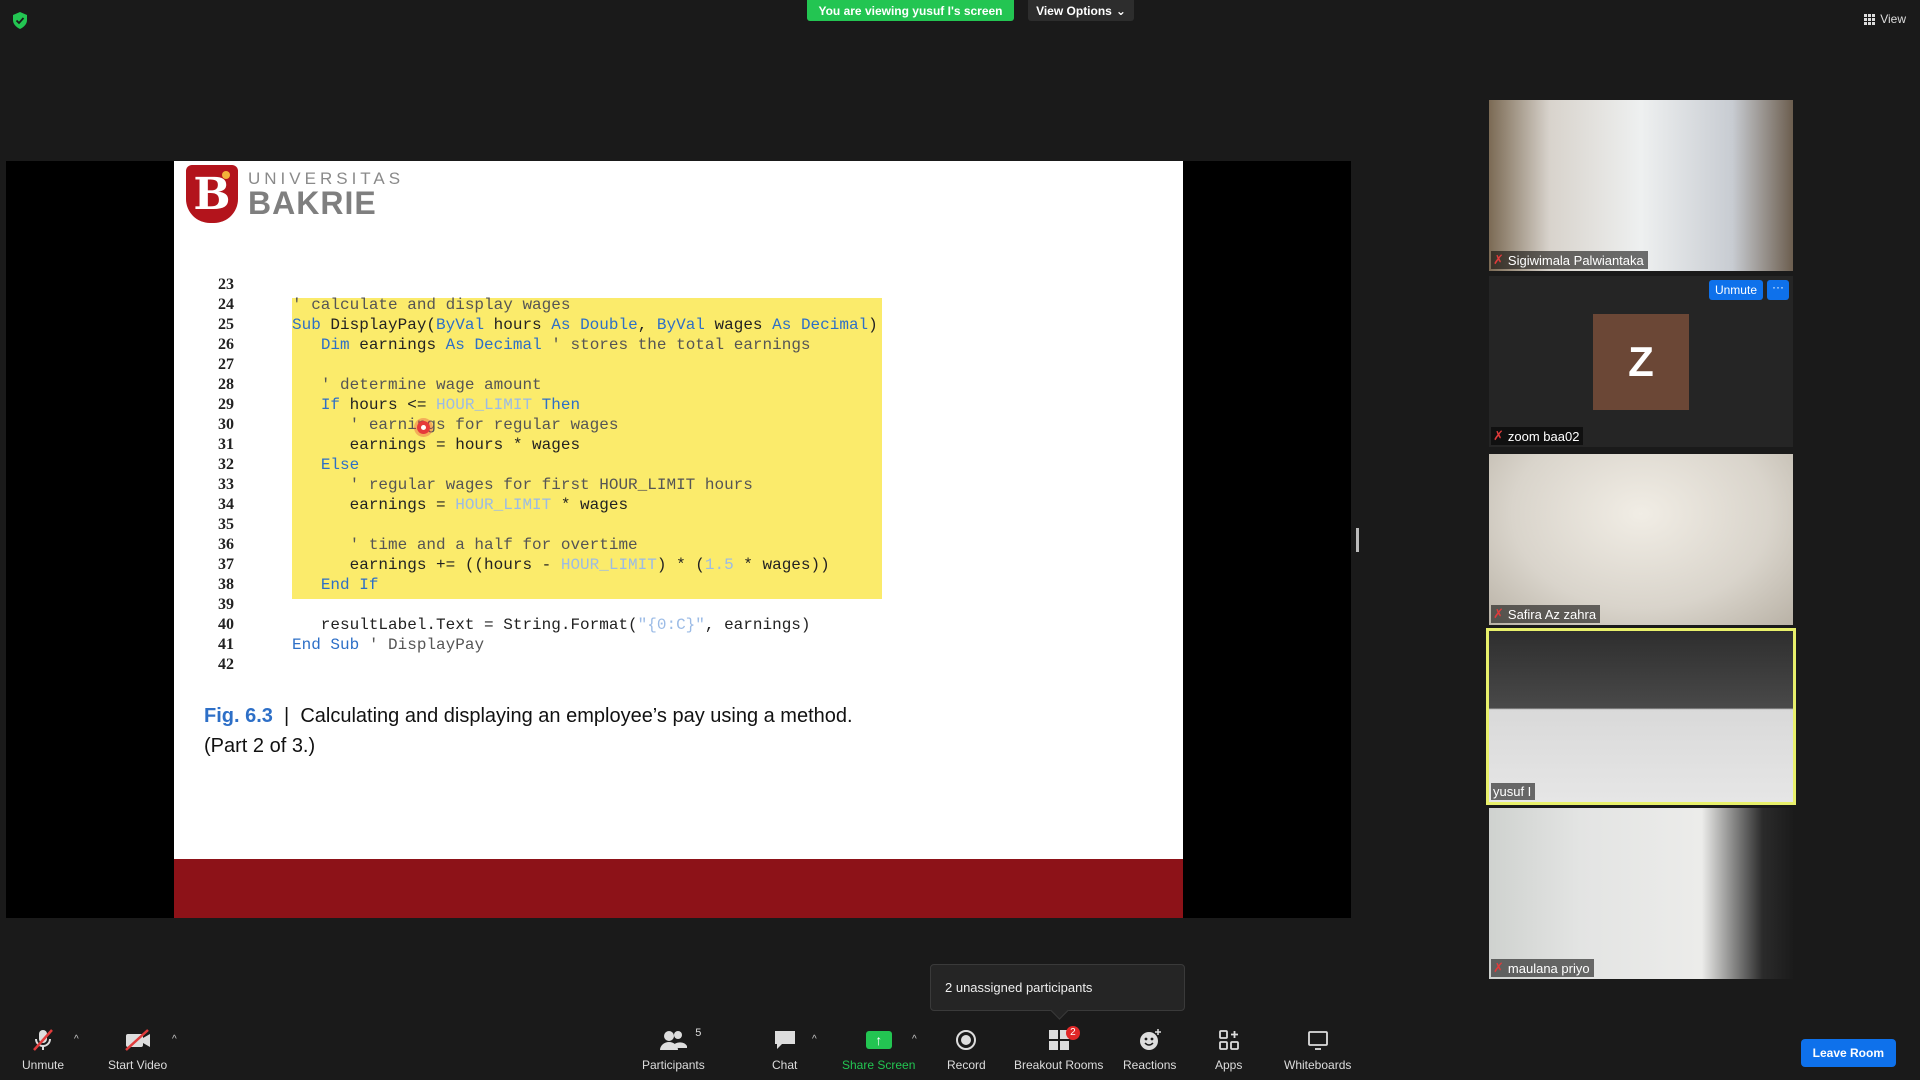  What do you see at coordinates (431, 305) in the screenshot?
I see `code-line: ' calculate and display wages` at bounding box center [431, 305].